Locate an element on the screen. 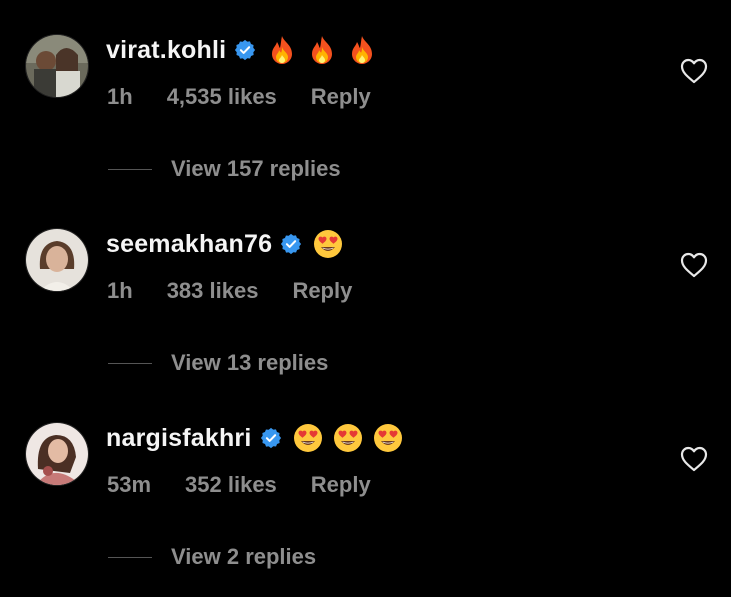  comment-time: 53m is located at coordinates (129, 484).